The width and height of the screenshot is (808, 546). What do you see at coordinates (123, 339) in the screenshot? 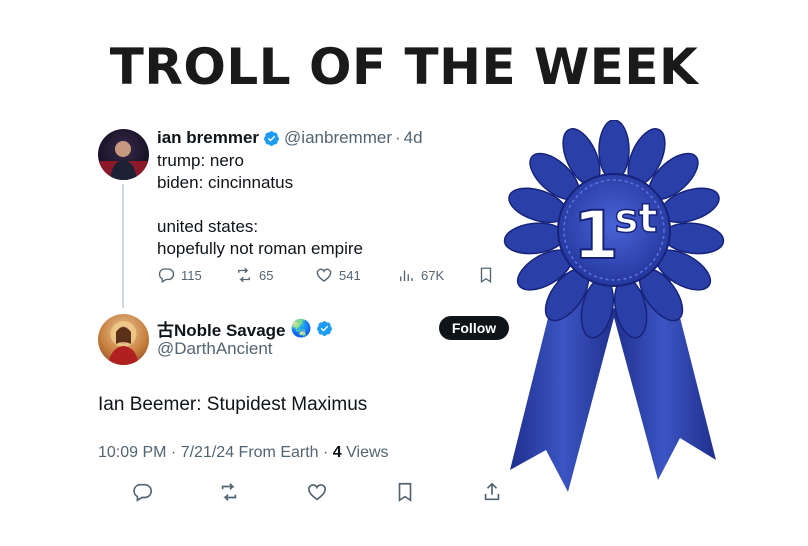
I see `avatar-noble-savage` at bounding box center [123, 339].